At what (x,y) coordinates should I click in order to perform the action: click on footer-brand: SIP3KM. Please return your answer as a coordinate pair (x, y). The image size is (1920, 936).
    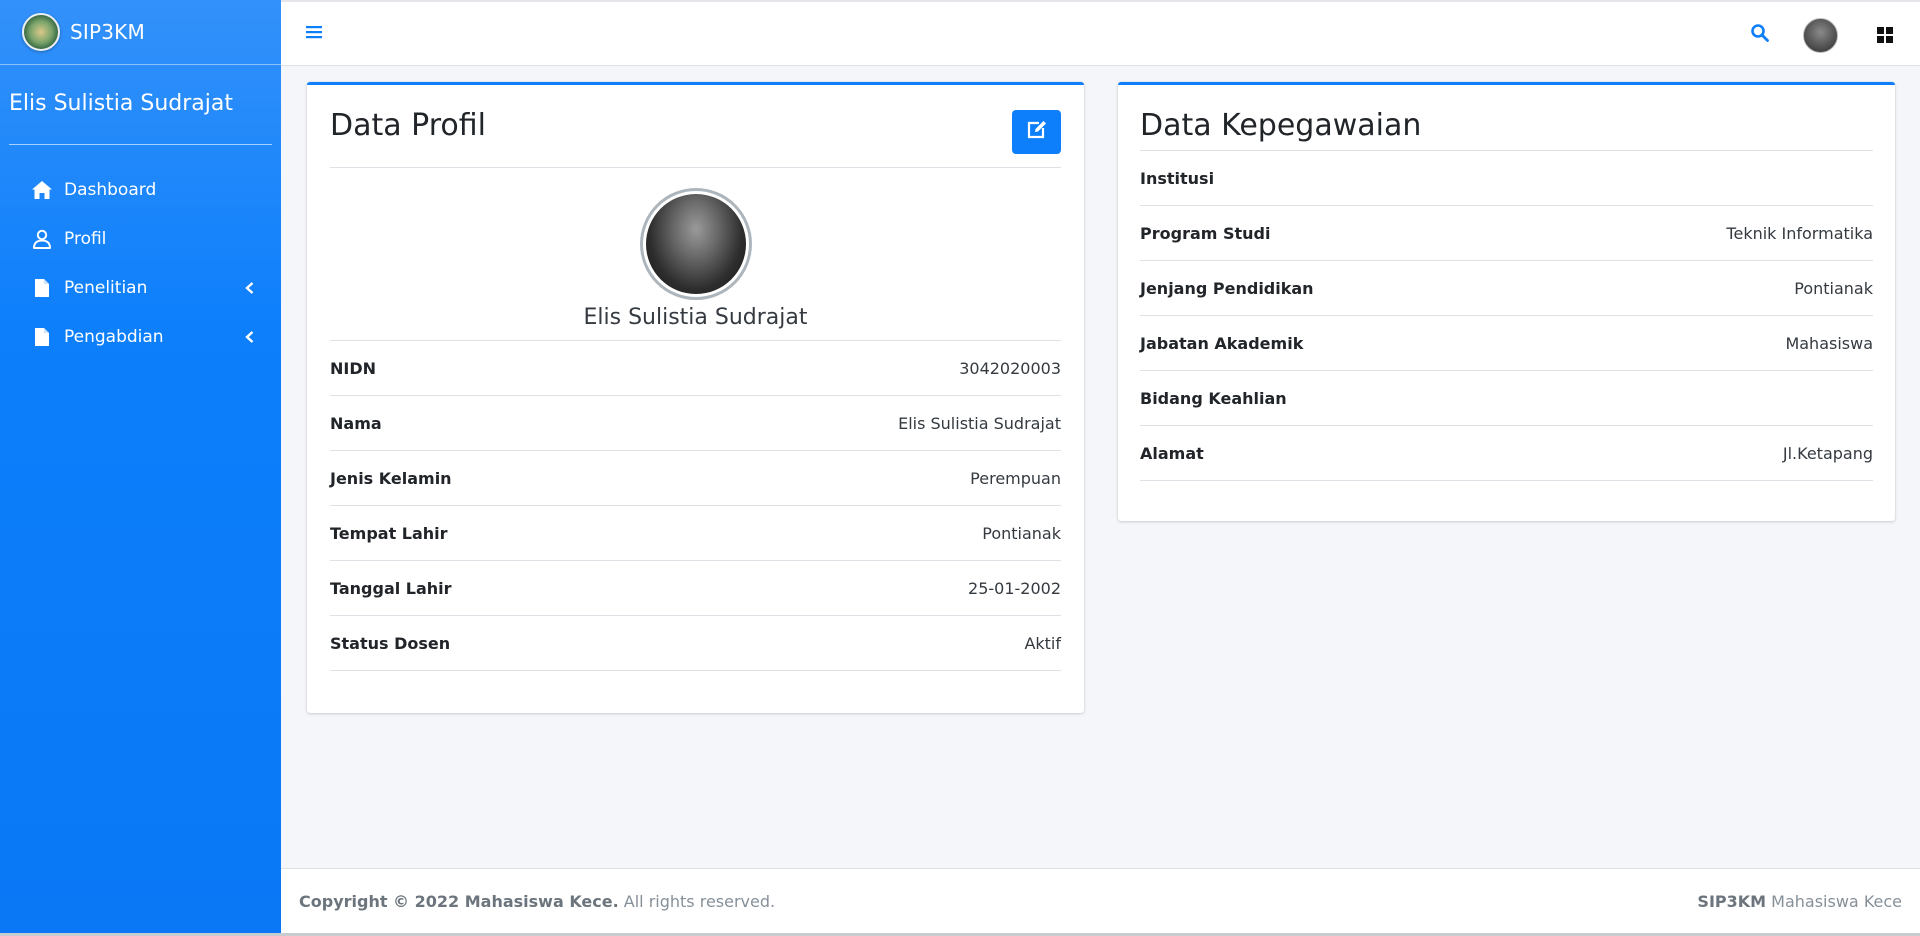
    Looking at the image, I should click on (1732, 901).